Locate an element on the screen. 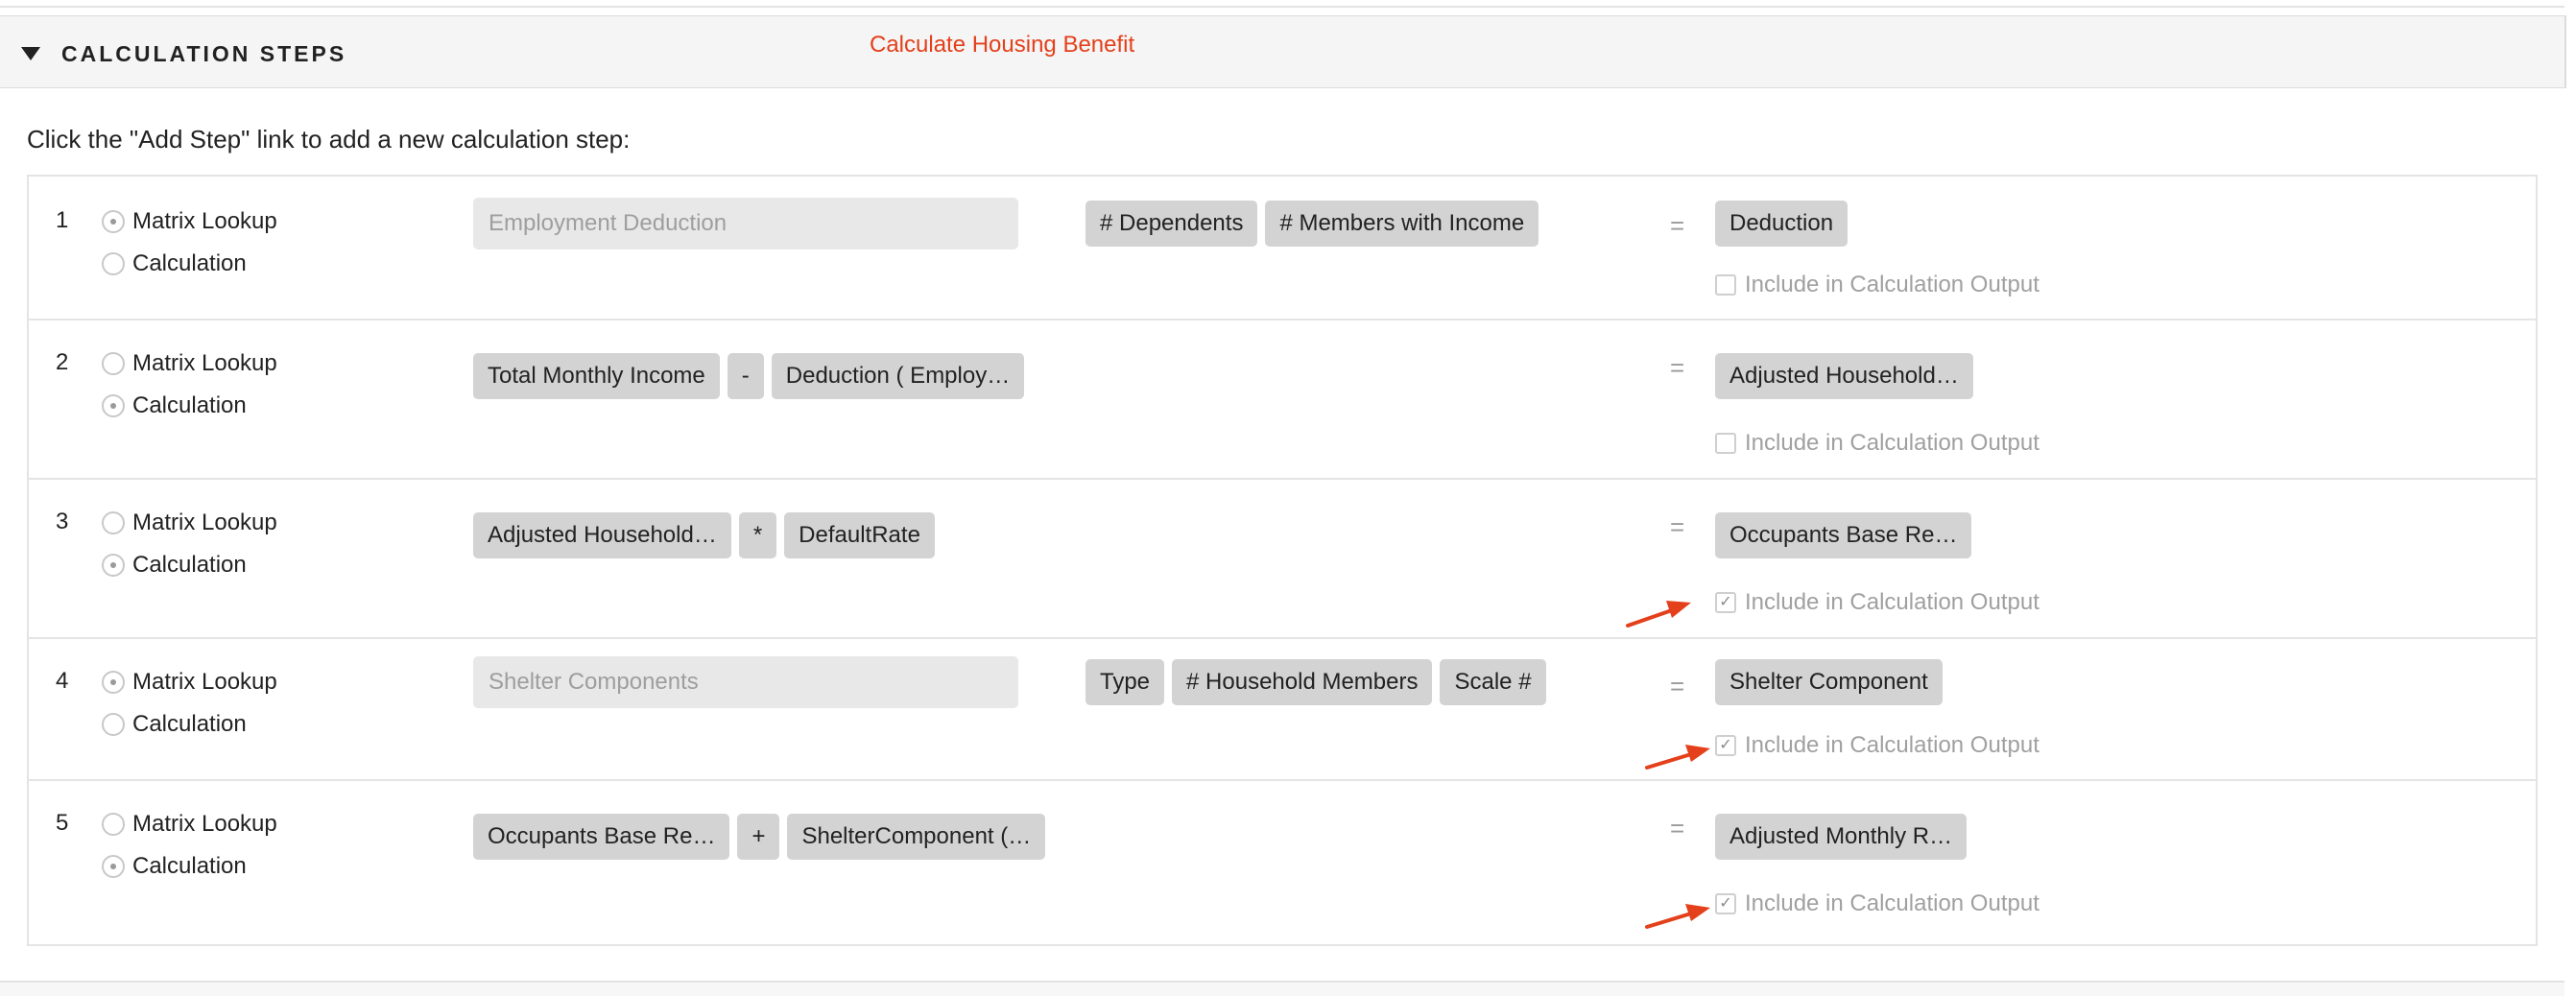  variable-token: DefaultRate is located at coordinates (859, 535).